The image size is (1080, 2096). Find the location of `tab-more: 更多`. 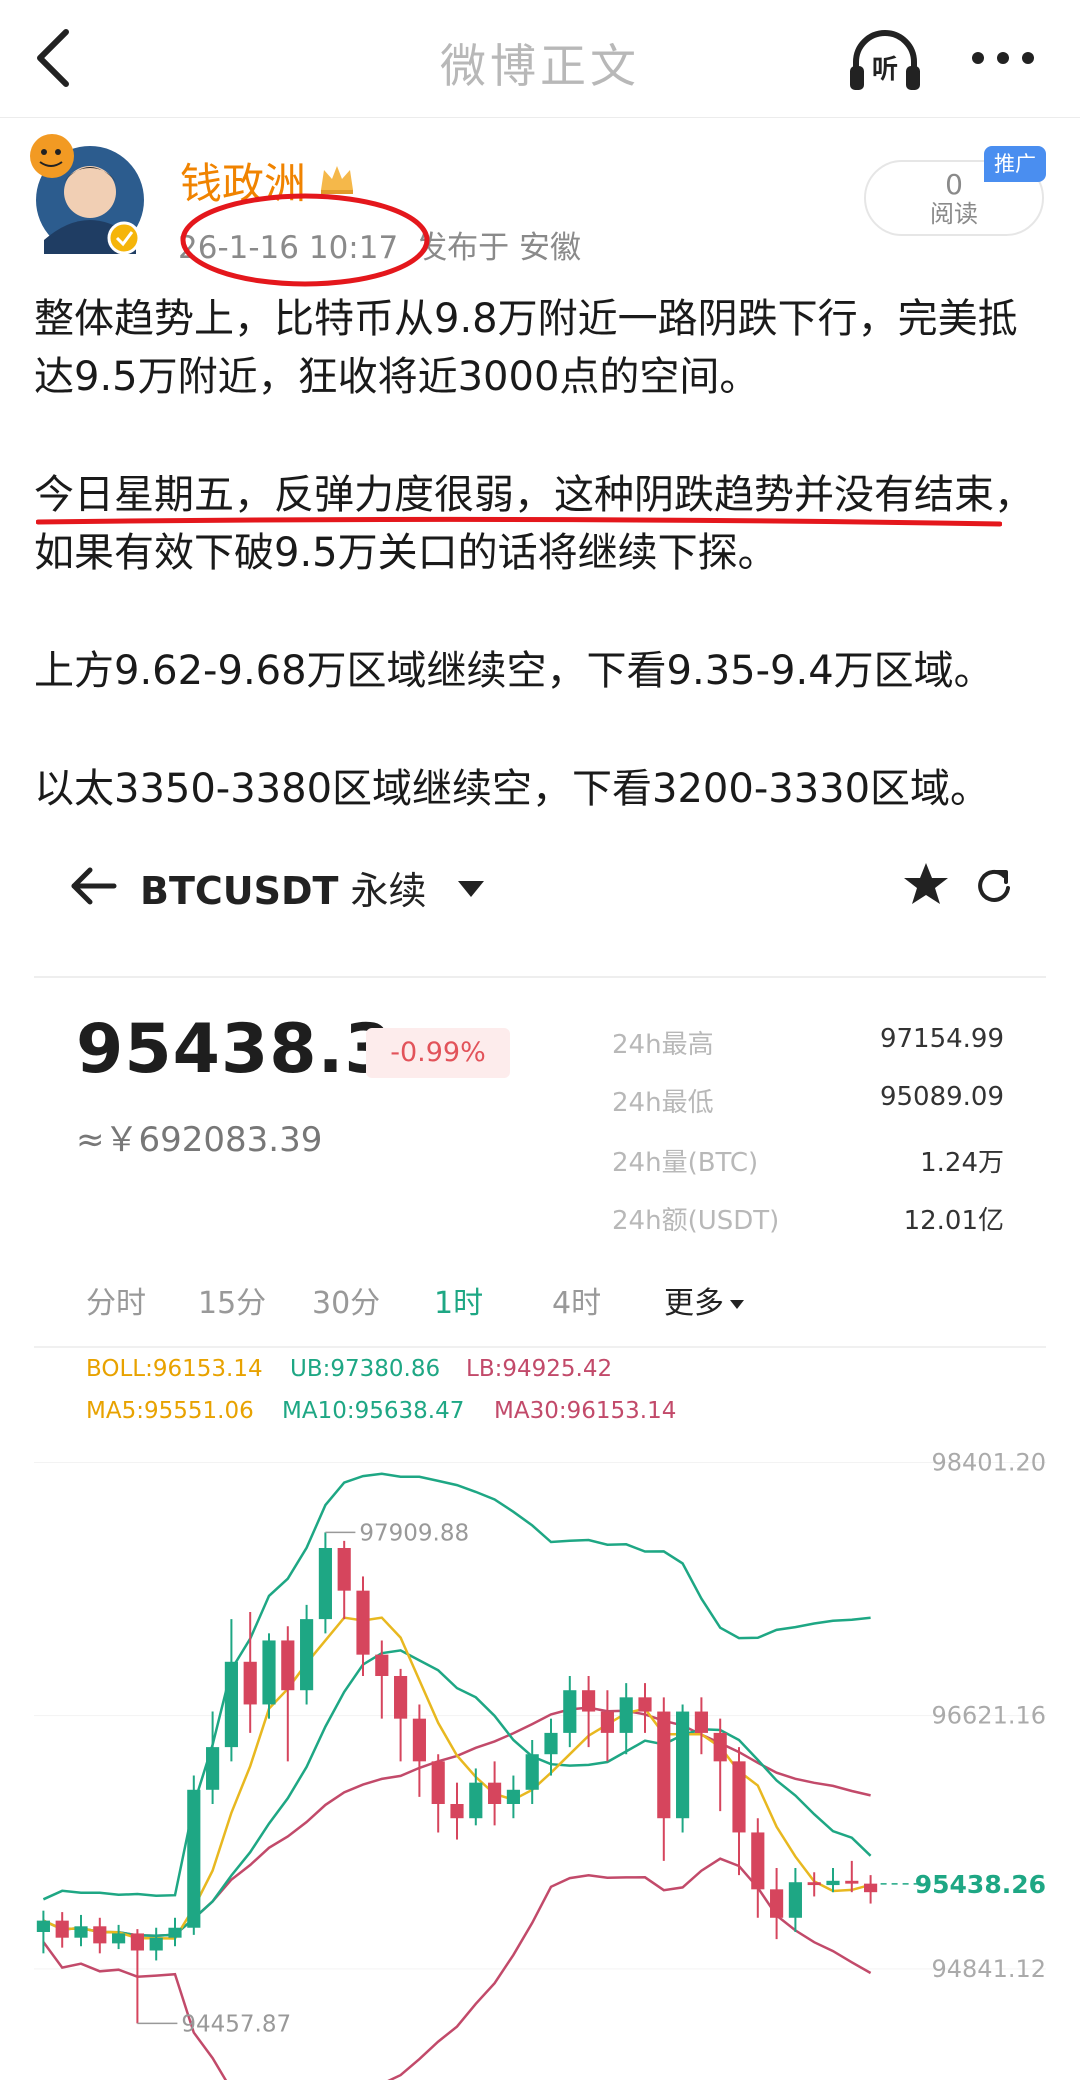

tab-more: 更多 is located at coordinates (704, 1300).